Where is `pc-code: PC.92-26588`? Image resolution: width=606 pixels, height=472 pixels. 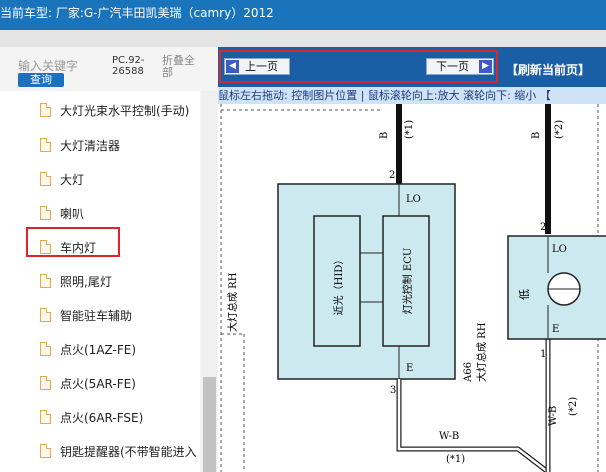 pc-code: PC.92-26588 is located at coordinates (128, 66).